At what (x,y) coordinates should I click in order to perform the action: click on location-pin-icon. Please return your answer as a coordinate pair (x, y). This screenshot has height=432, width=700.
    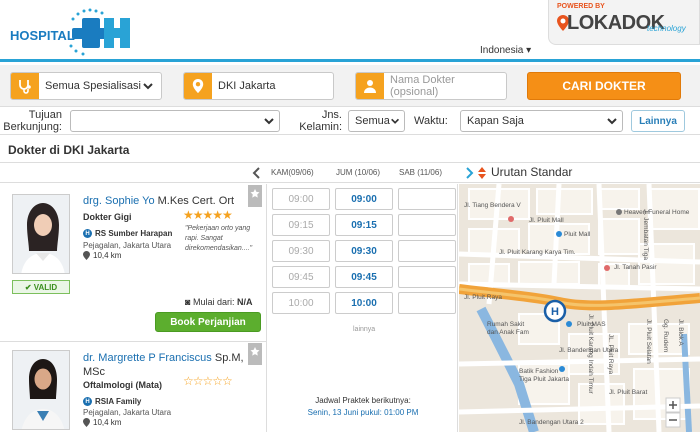
    Looking at the image, I should click on (86, 255).